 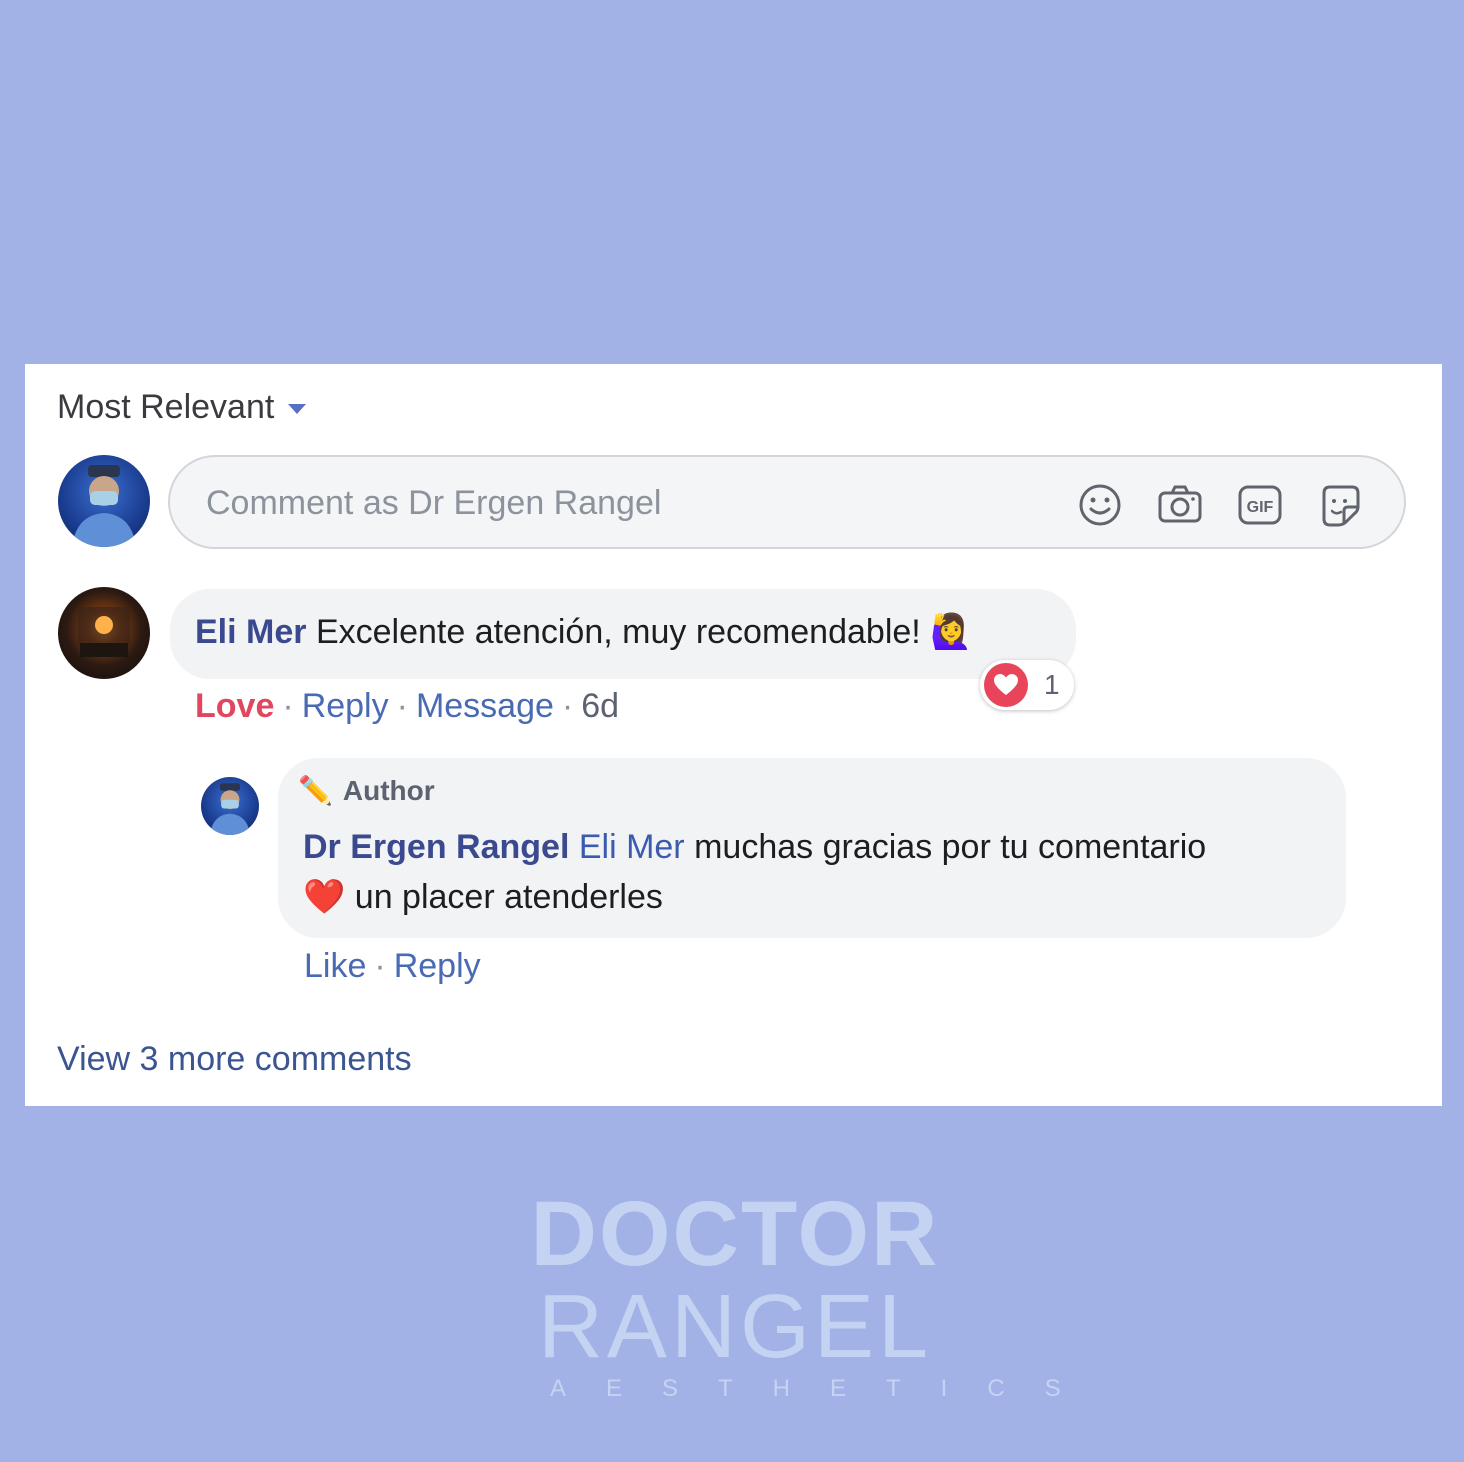 I want to click on gif-icon: GIF, so click(x=1260, y=505).